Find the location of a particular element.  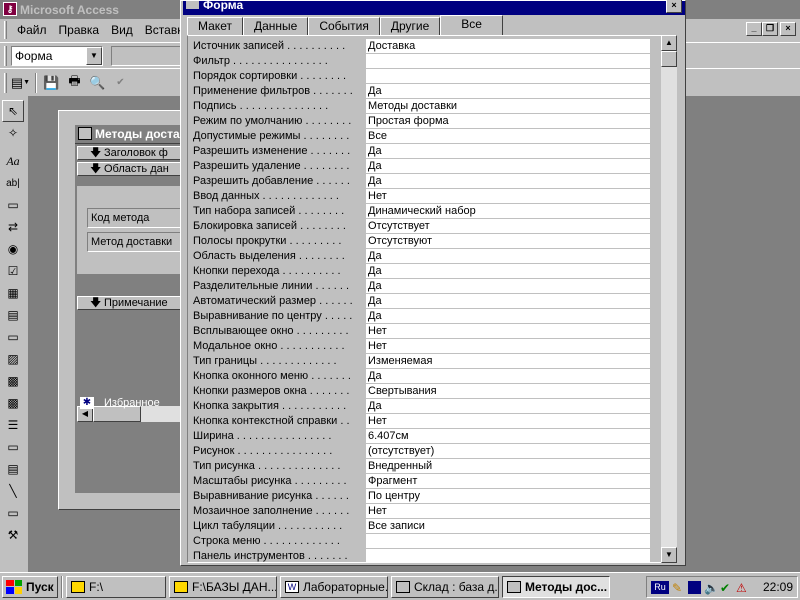

property-value is located at coordinates (508, 541).